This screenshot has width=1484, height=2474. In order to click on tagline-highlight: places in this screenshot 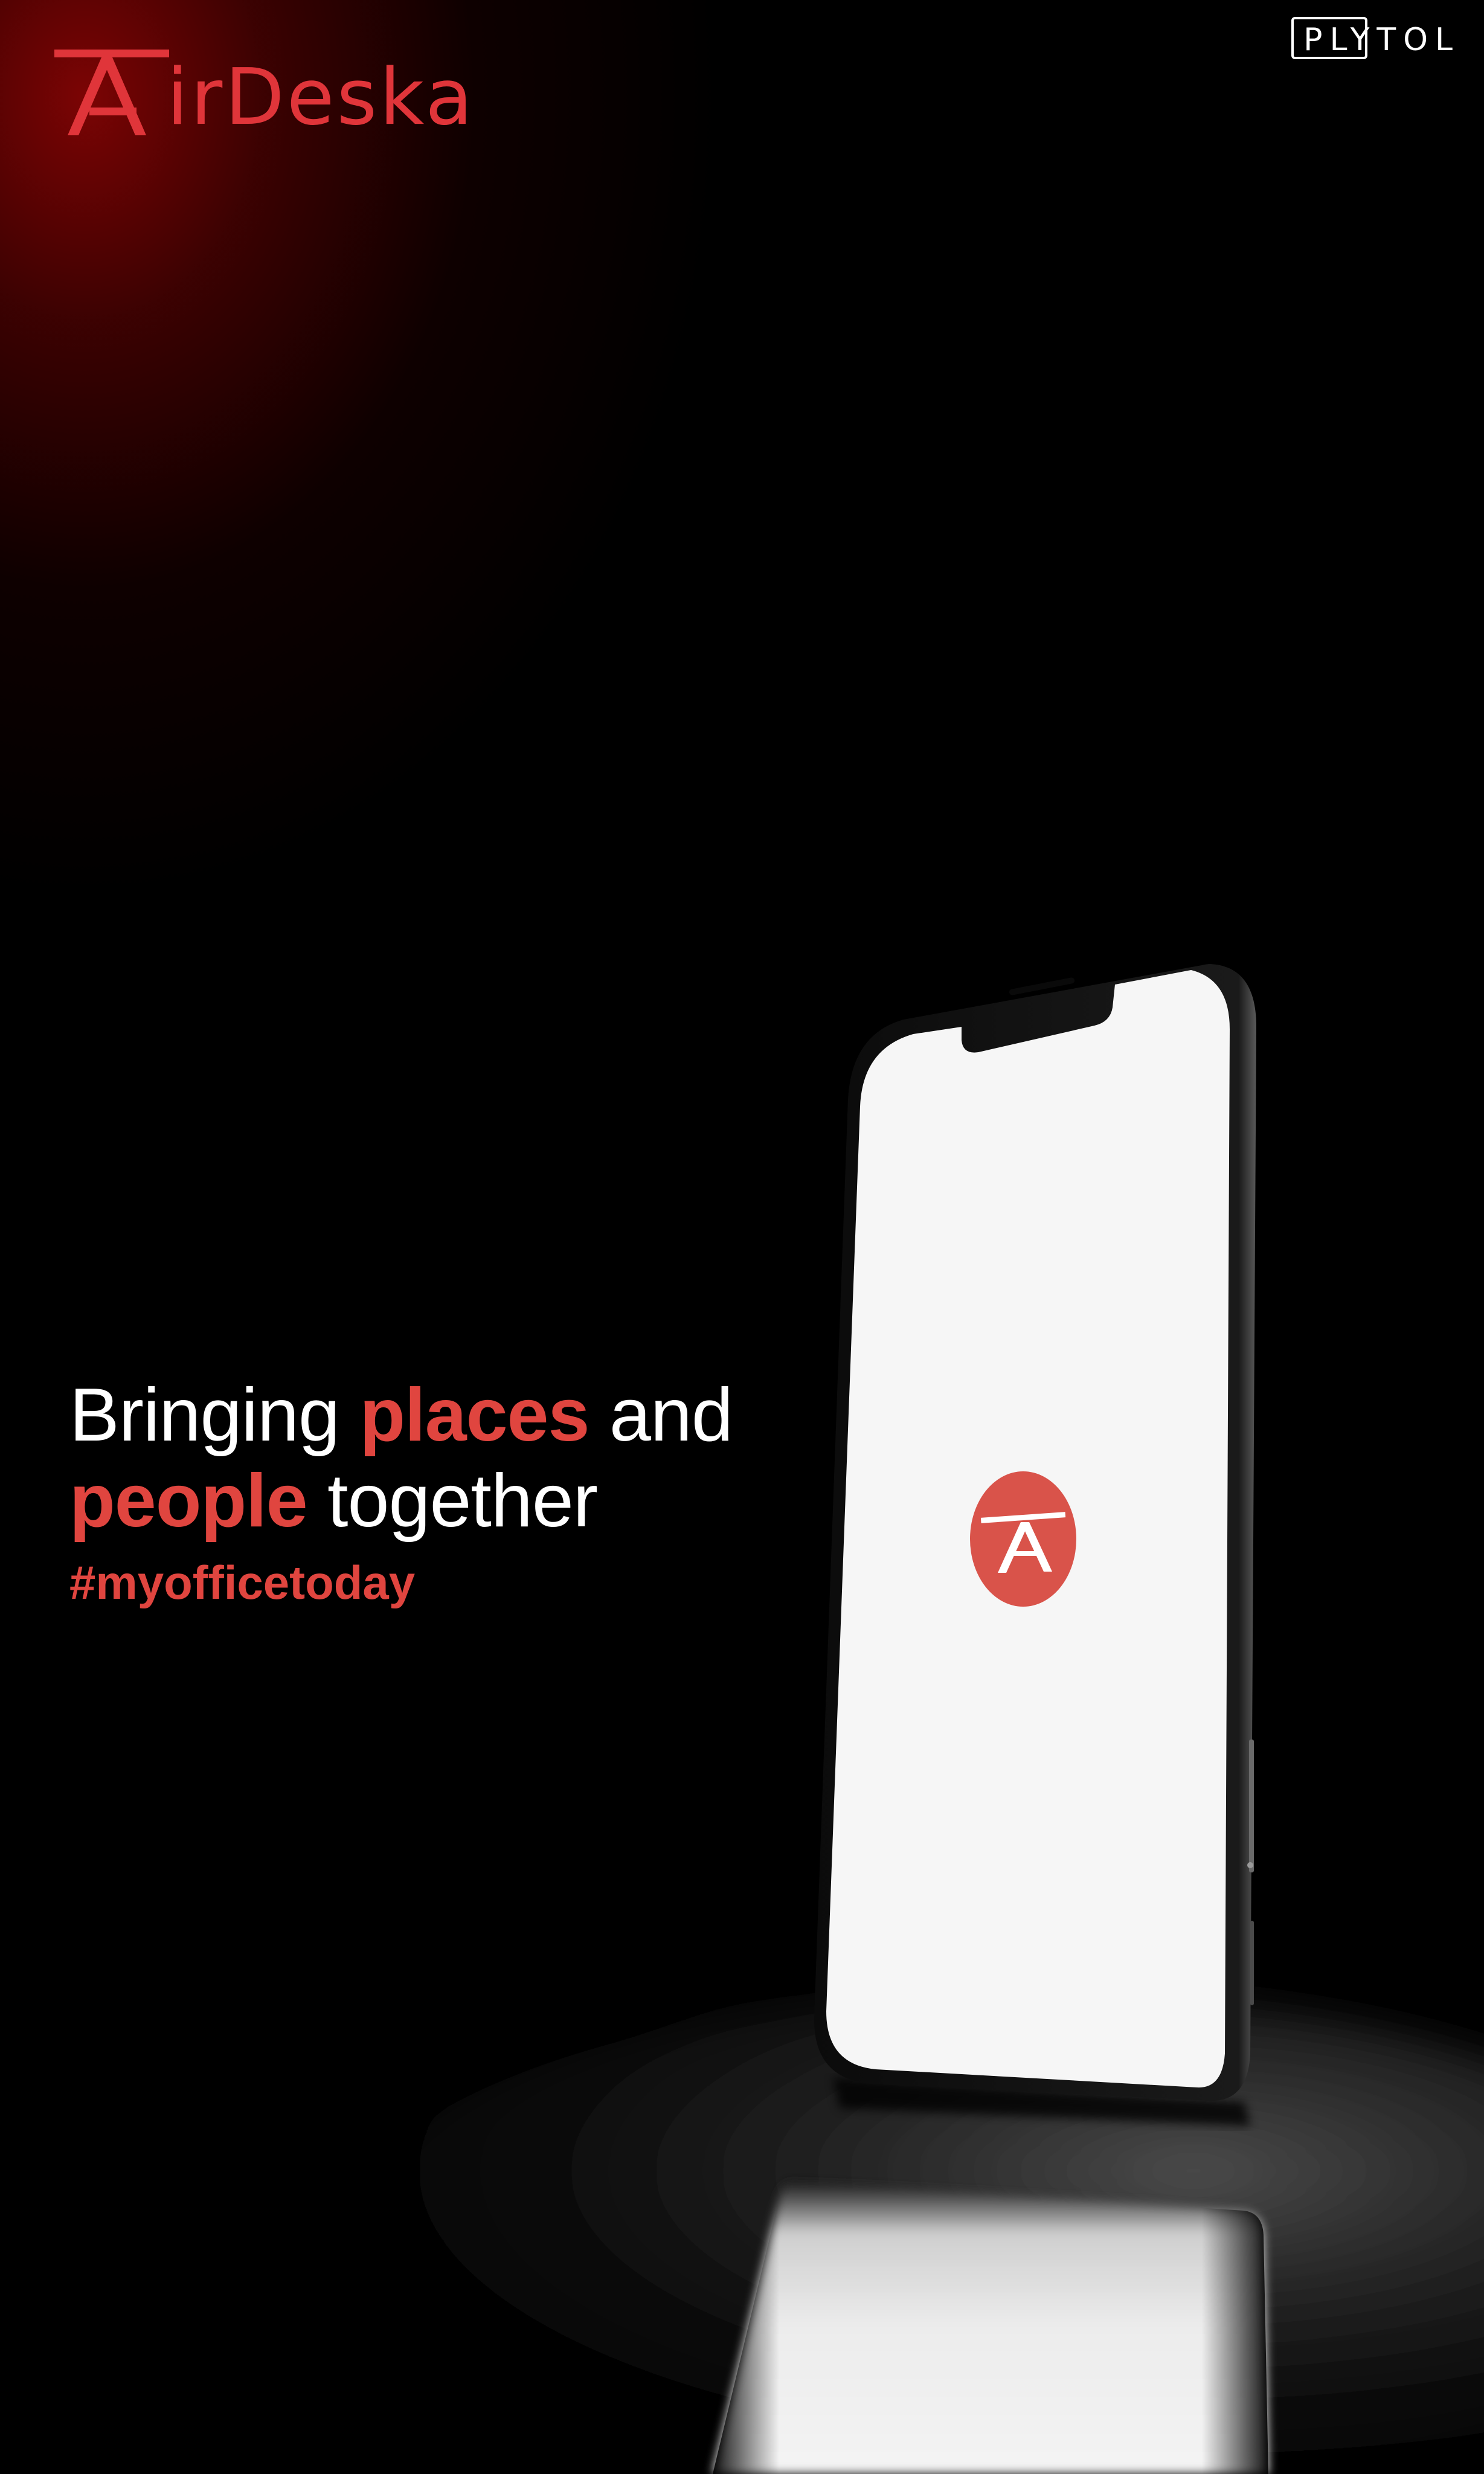, I will do `click(474, 1415)`.